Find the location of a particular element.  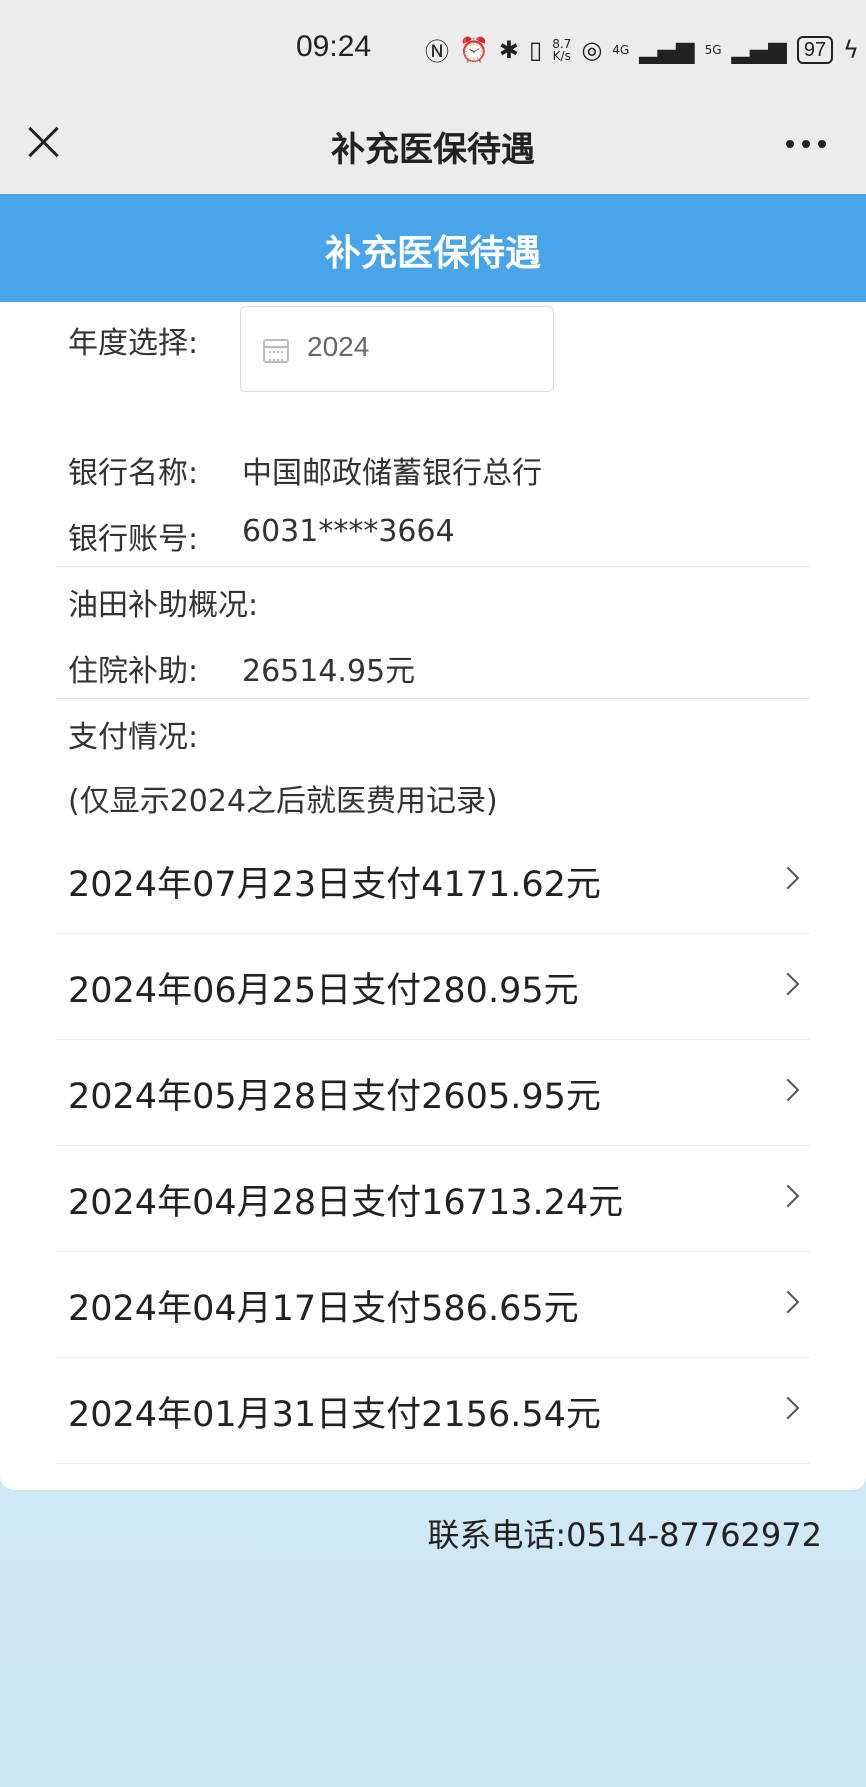

charging-icon: ϟ is located at coordinates (851, 49).